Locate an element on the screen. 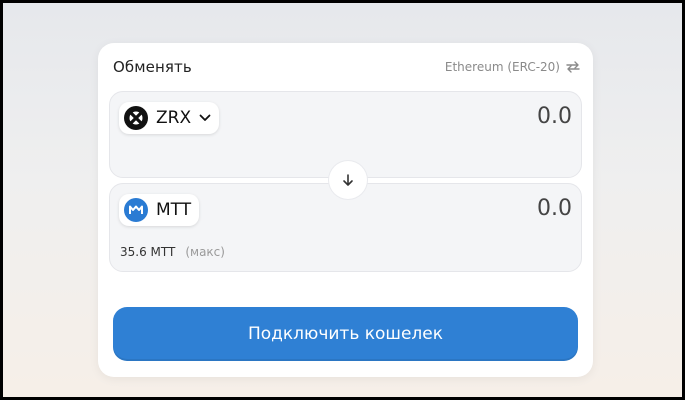  zrx-logo-icon is located at coordinates (136, 118).